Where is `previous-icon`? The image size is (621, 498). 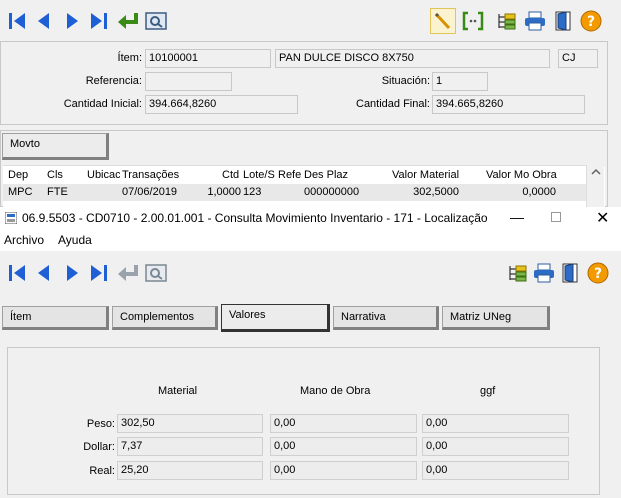
previous-icon is located at coordinates (43, 21).